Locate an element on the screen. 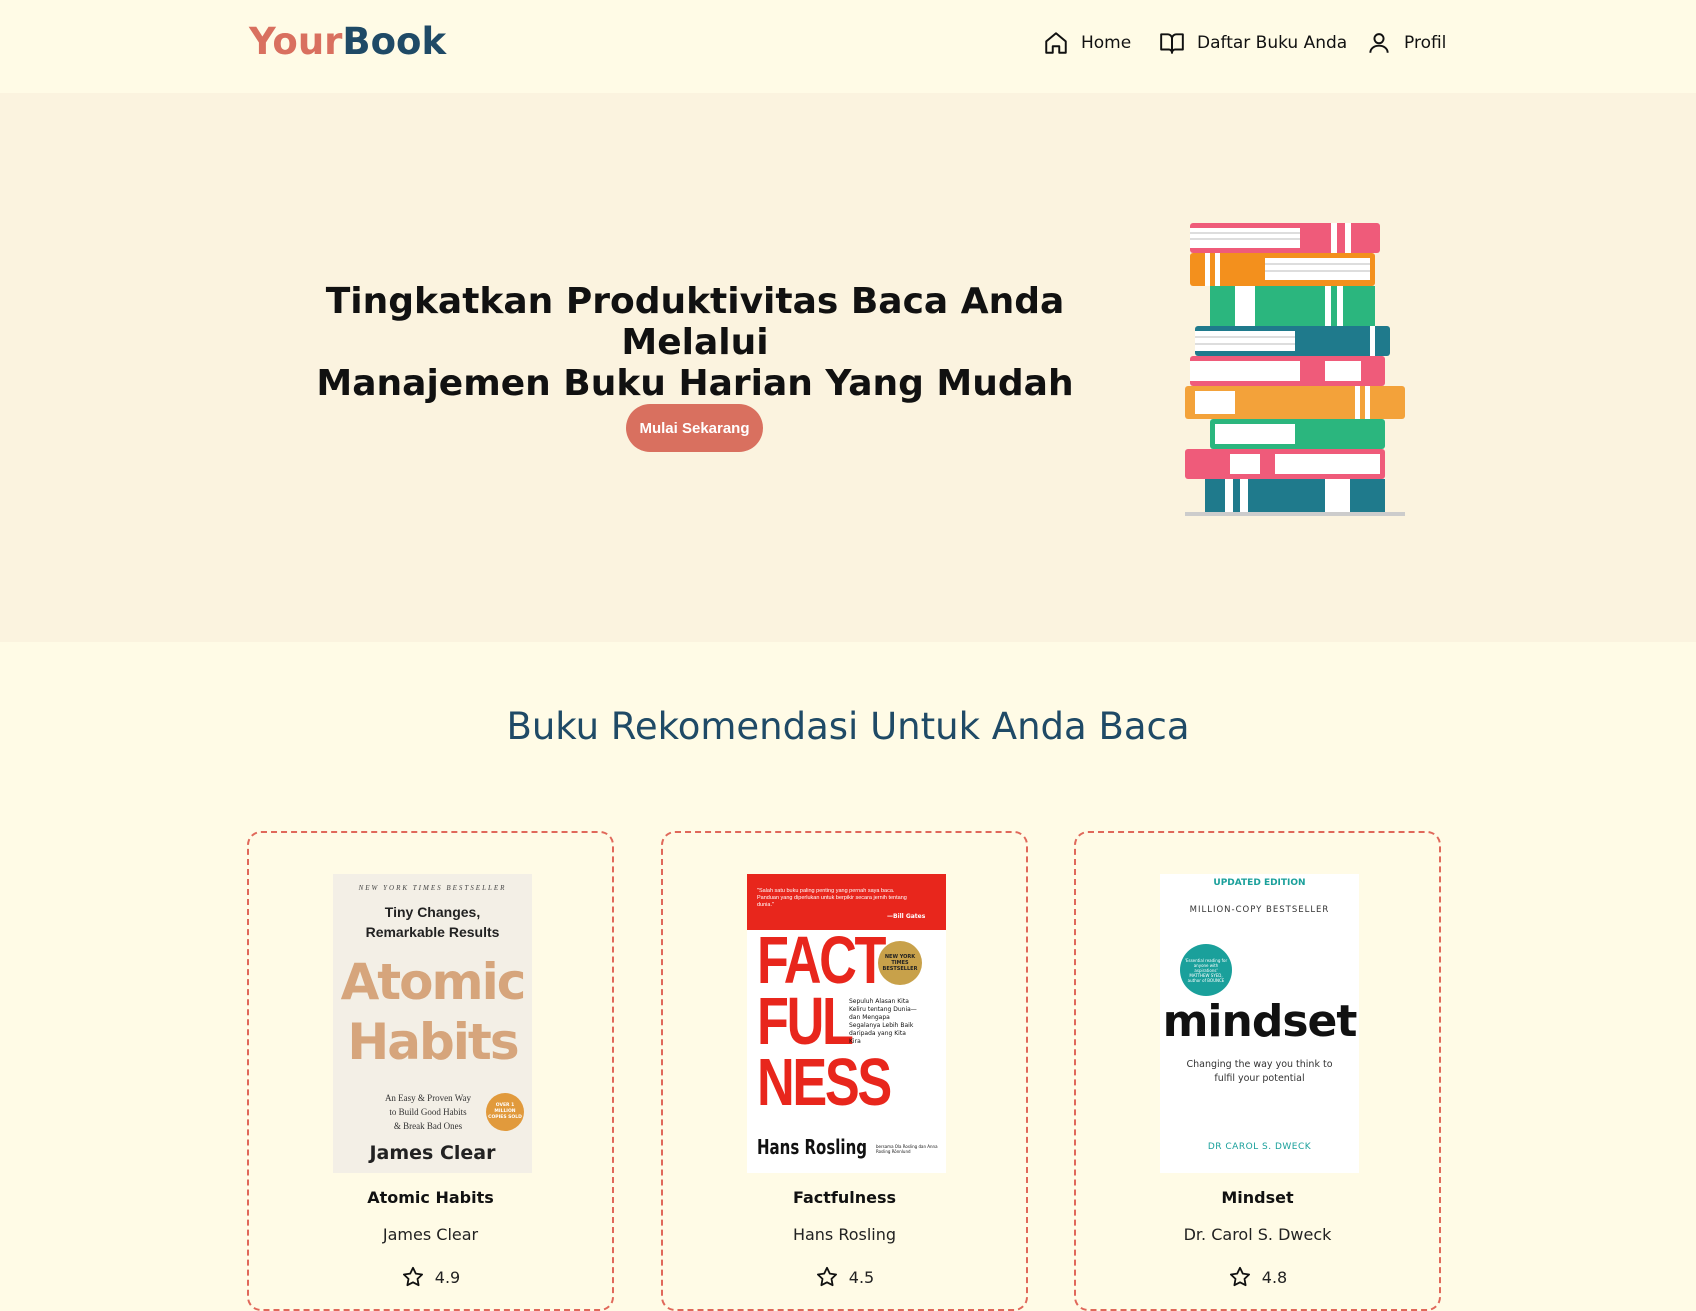 The height and width of the screenshot is (1311, 1696). book-rating: 4.5 is located at coordinates (844, 1277).